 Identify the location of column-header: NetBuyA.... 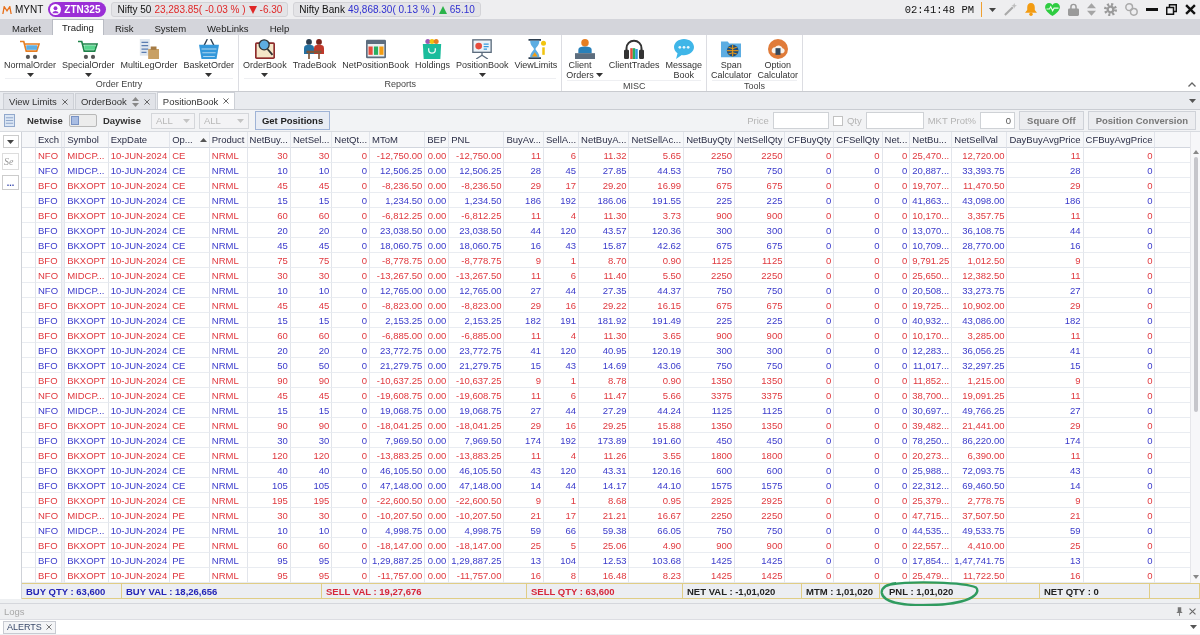
(604, 140).